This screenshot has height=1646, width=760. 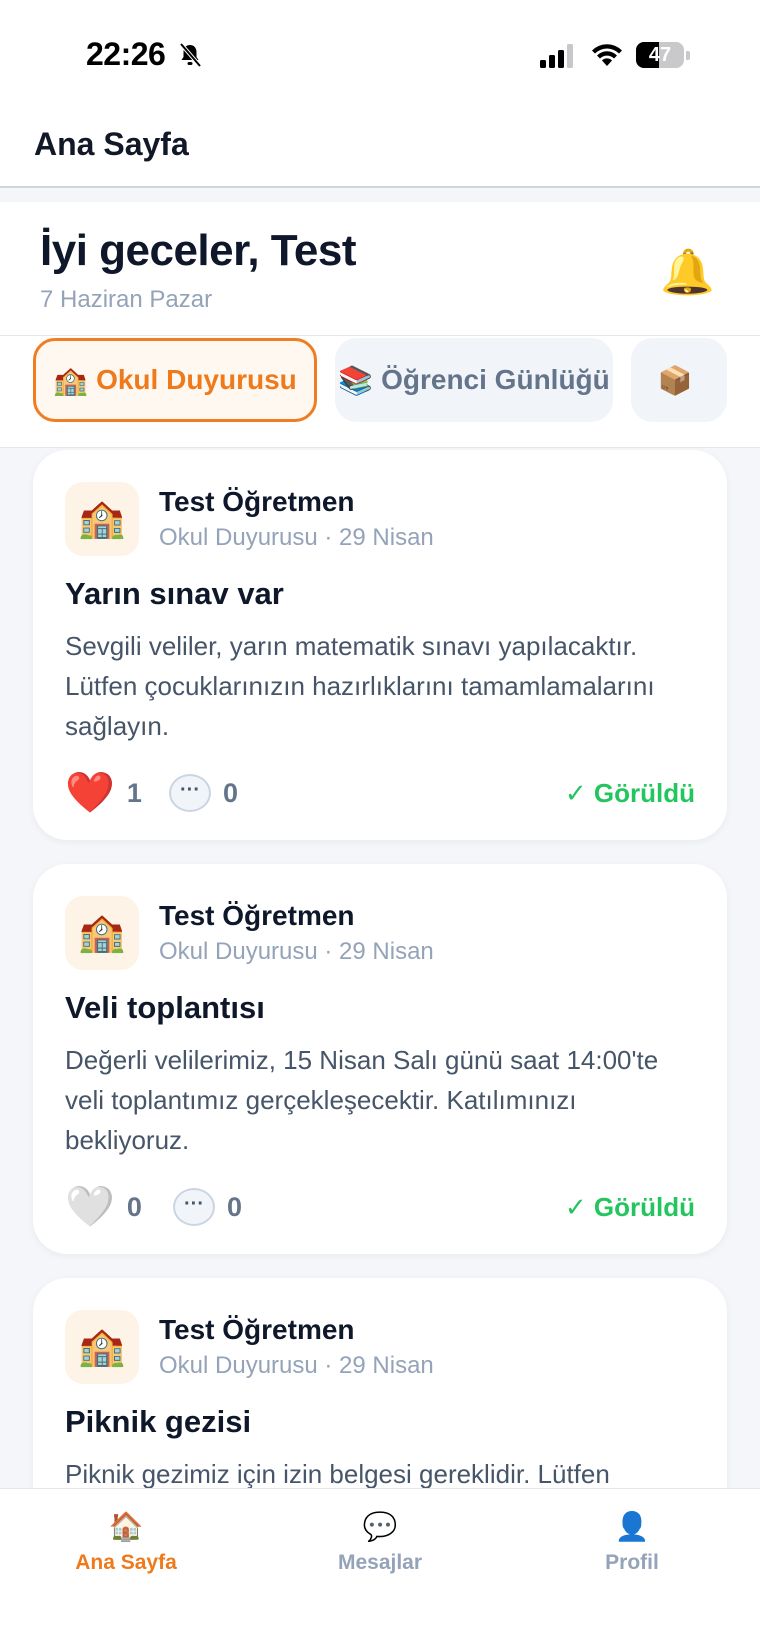 What do you see at coordinates (380, 144) in the screenshot?
I see `navigation-bar: Ana Sayfa` at bounding box center [380, 144].